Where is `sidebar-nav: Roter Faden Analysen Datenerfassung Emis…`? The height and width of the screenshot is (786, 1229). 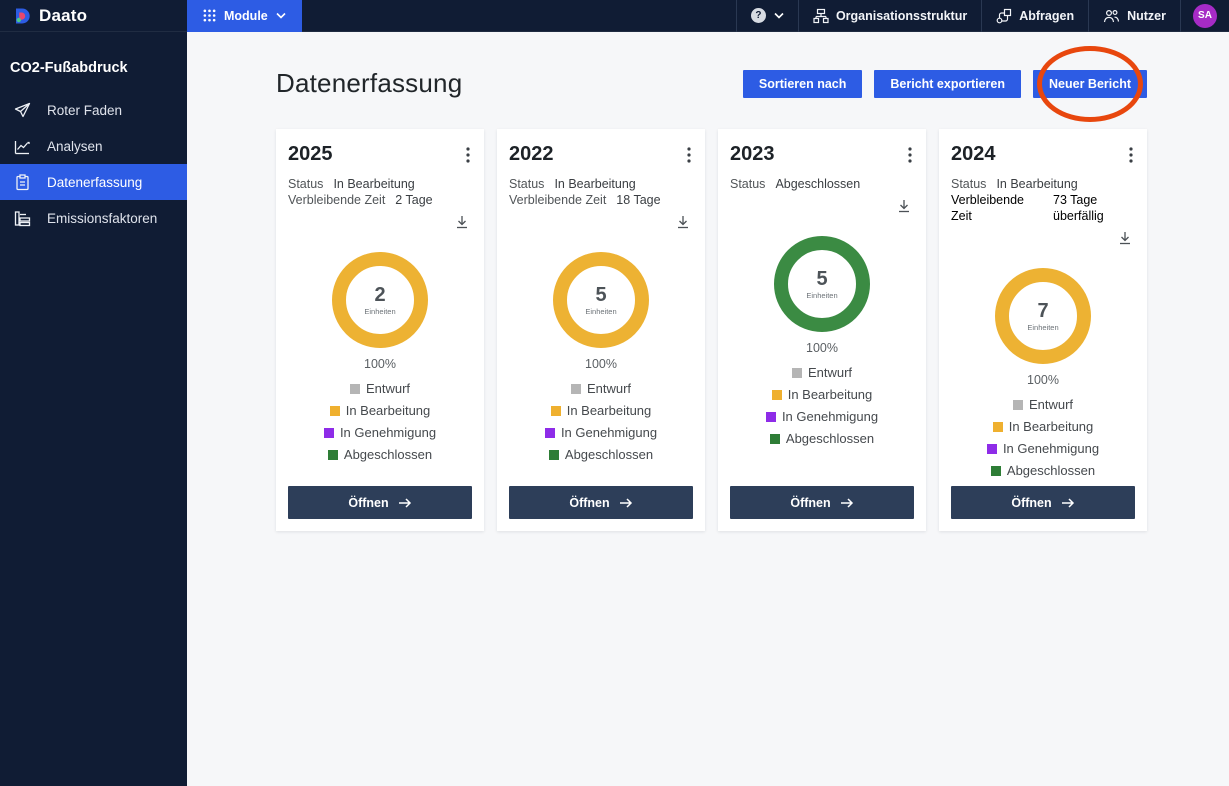 sidebar-nav: Roter Faden Analysen Datenerfassung Emis… is located at coordinates (93, 164).